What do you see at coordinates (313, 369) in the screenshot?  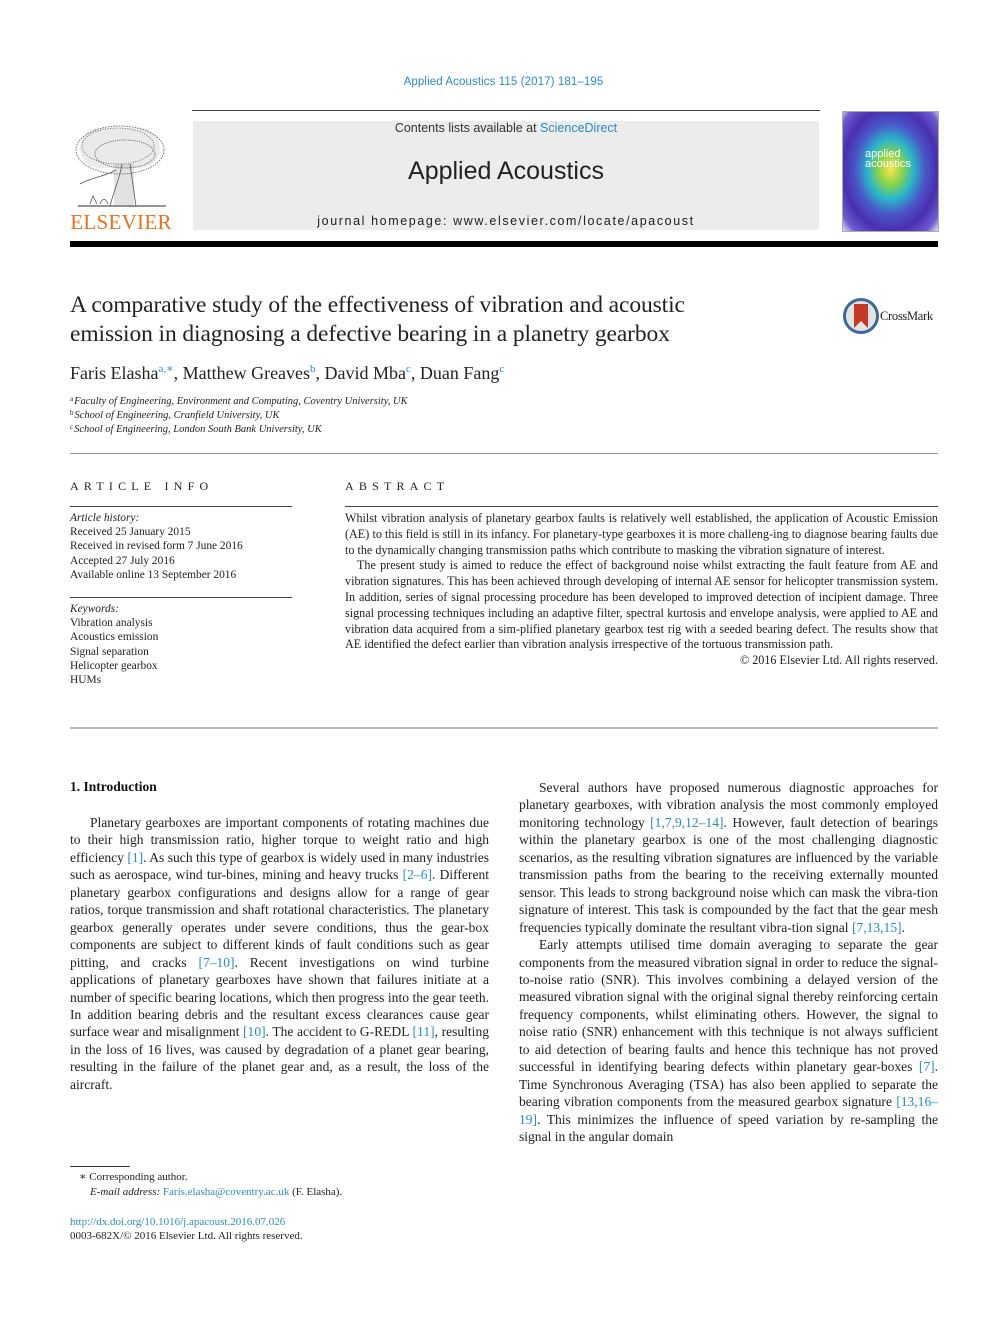 I see `author-affiliation-marker: b` at bounding box center [313, 369].